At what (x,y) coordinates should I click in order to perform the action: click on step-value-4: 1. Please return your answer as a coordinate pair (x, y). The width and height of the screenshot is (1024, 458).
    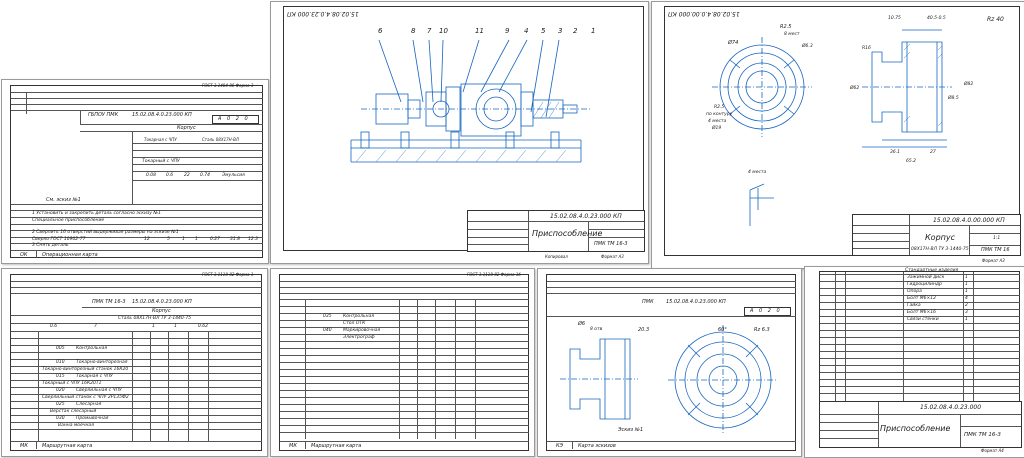
    Looking at the image, I should click on (196, 239).